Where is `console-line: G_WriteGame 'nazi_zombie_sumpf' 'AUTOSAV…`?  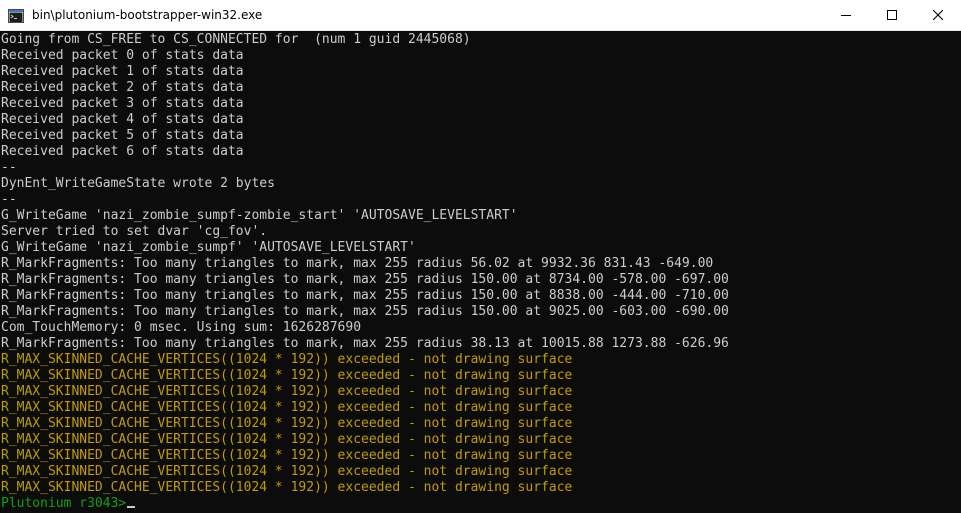
console-line: G_WriteGame 'nazi_zombie_sumpf' 'AUTOSAV… is located at coordinates (208, 247).